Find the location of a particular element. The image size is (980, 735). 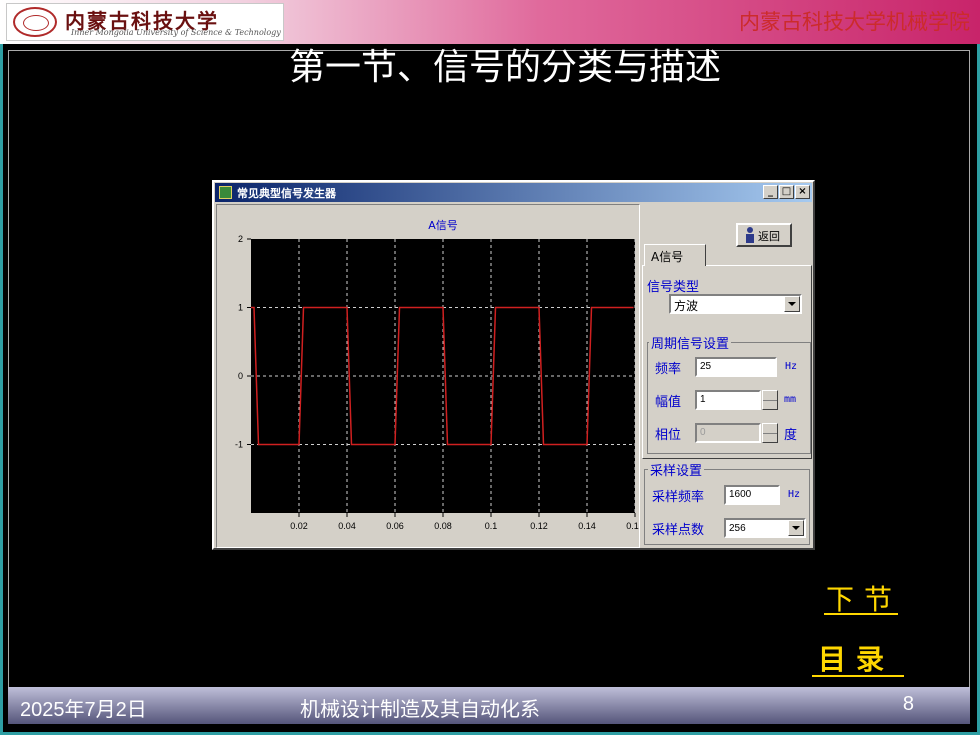

app-icon is located at coordinates (225, 192).